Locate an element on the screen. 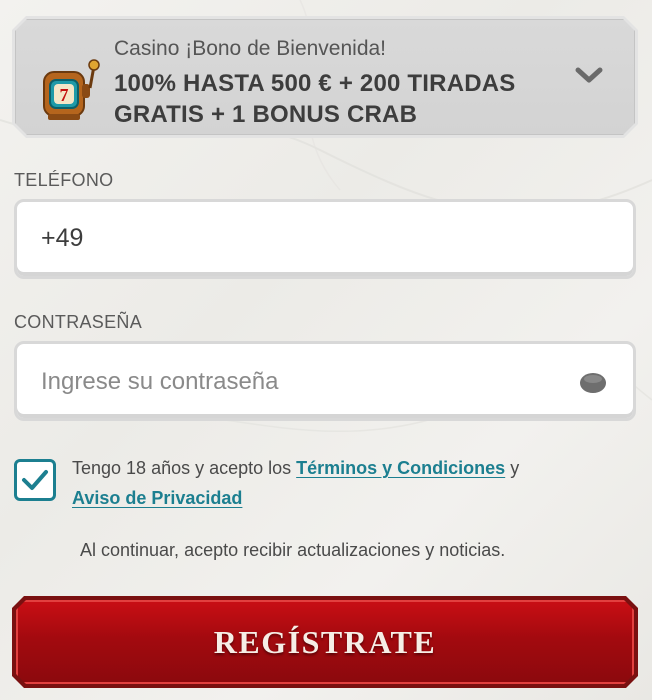 This screenshot has width=652, height=700. register-button-label: REGÍSTRATE is located at coordinates (325, 641).